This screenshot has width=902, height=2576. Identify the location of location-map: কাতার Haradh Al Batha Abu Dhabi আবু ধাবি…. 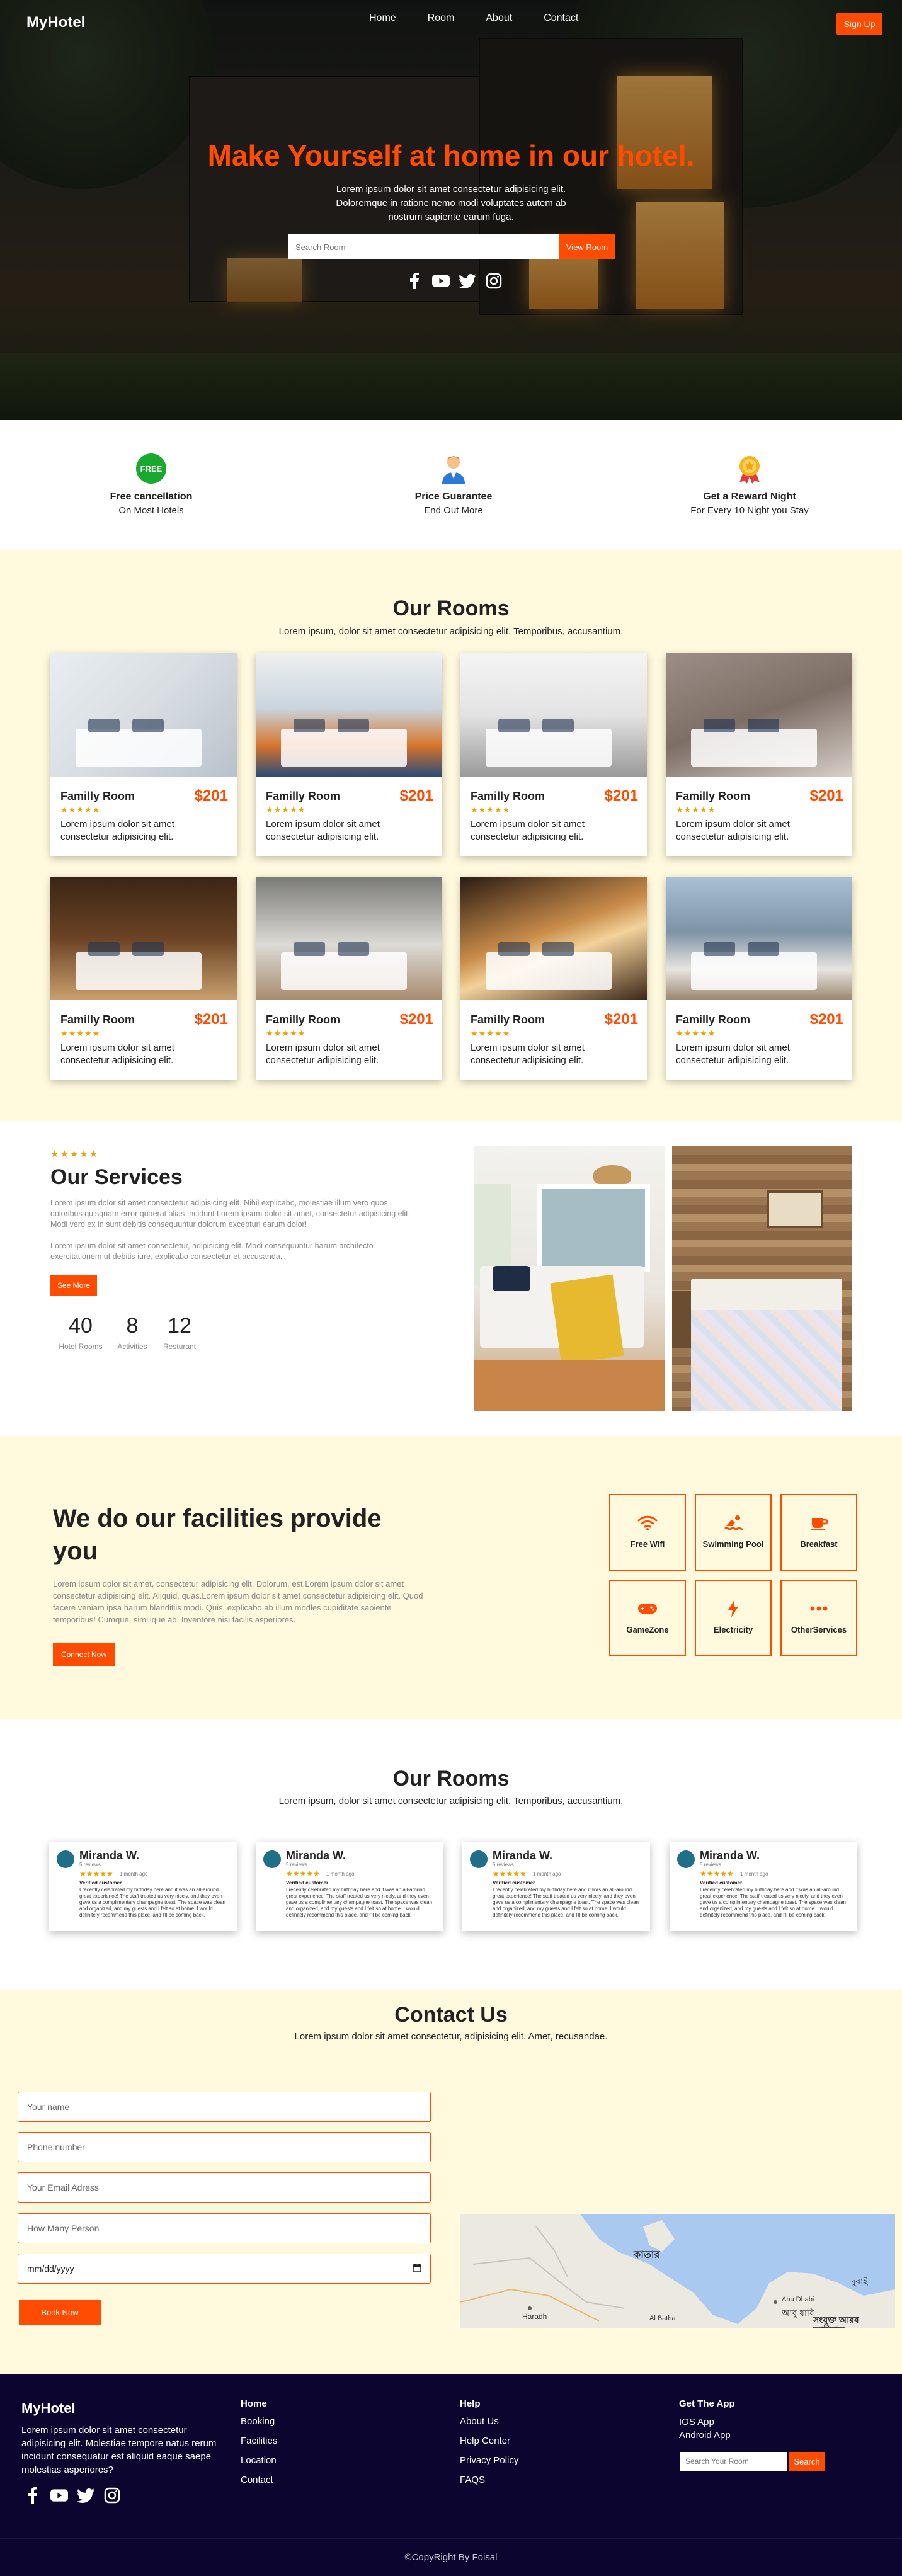
(678, 2271).